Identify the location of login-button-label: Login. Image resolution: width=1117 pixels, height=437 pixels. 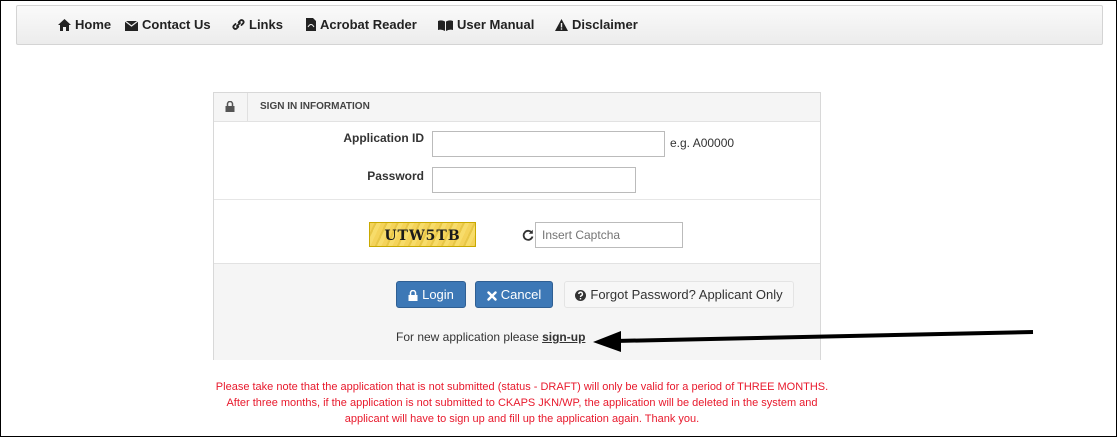
(438, 294).